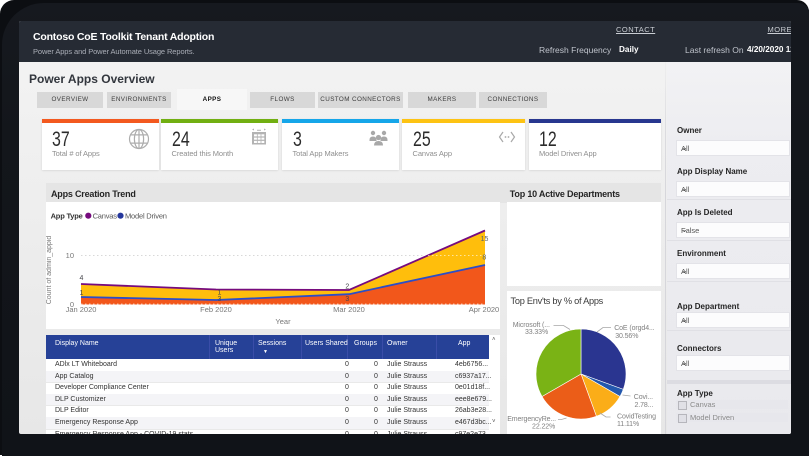 The height and width of the screenshot is (456, 809). Describe the element at coordinates (349, 309) in the screenshot. I see `svg-text: Mar 2020` at that location.